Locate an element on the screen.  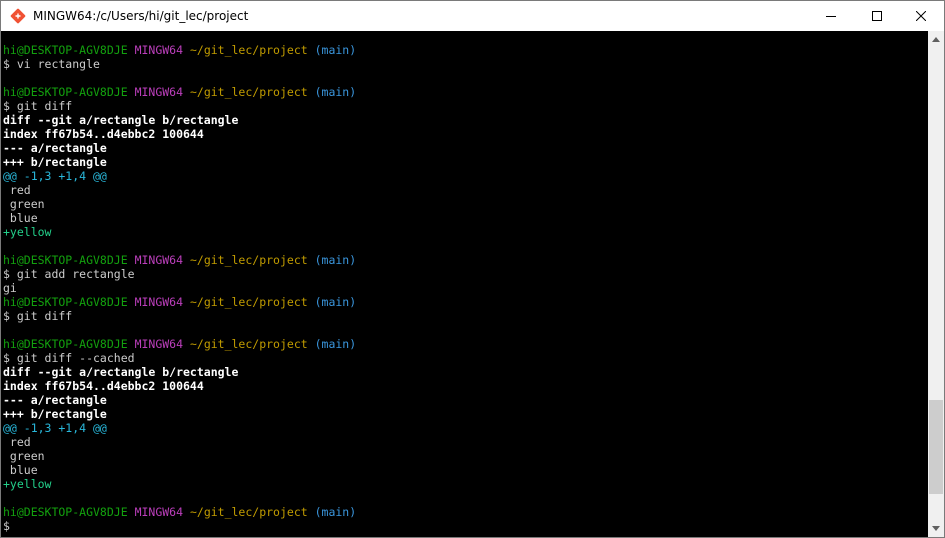
chevron-down-icon is located at coordinates (936, 528).